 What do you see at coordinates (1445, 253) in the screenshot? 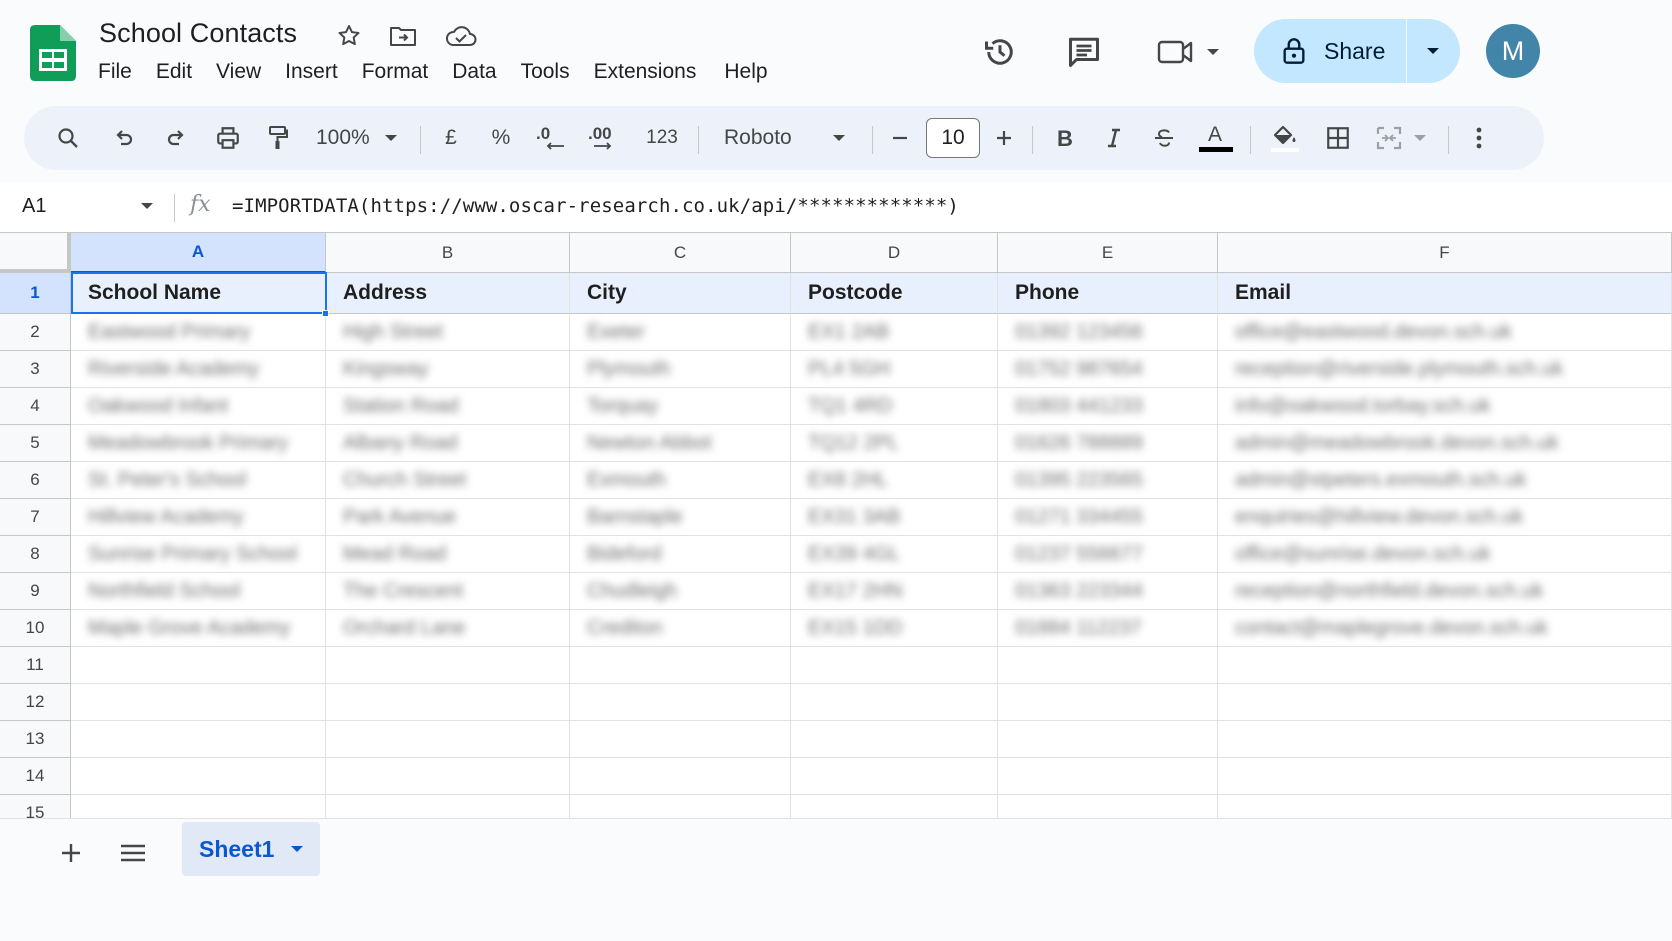
I see `column-header-f: F` at bounding box center [1445, 253].